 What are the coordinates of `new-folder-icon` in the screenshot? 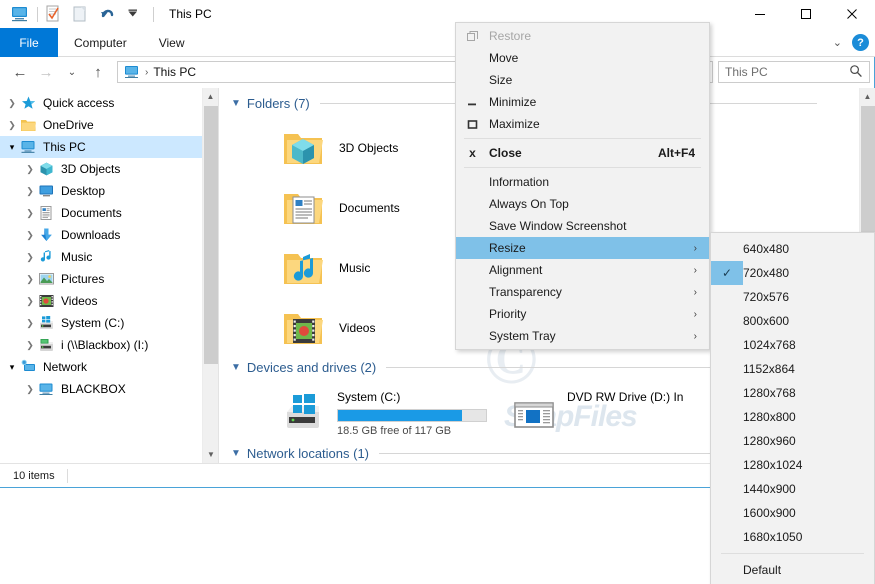 It's located at (82, 14).